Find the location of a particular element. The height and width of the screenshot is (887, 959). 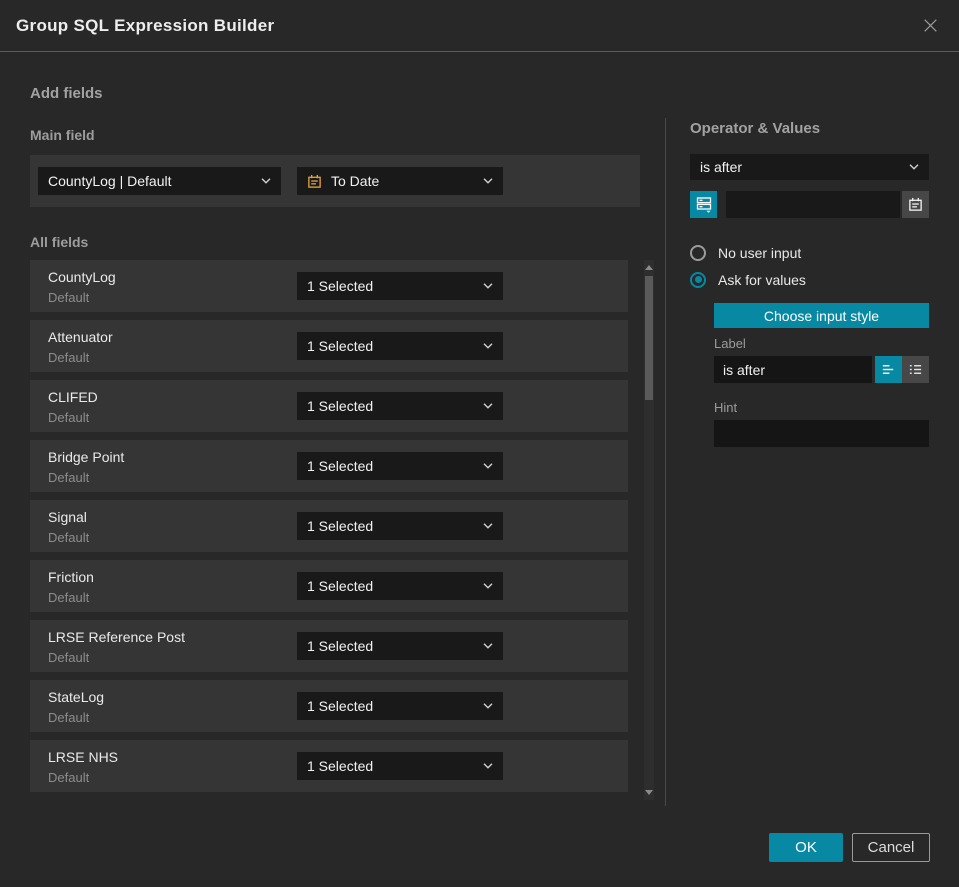

radio-ask-for-values: Ask for values is located at coordinates (809, 279).